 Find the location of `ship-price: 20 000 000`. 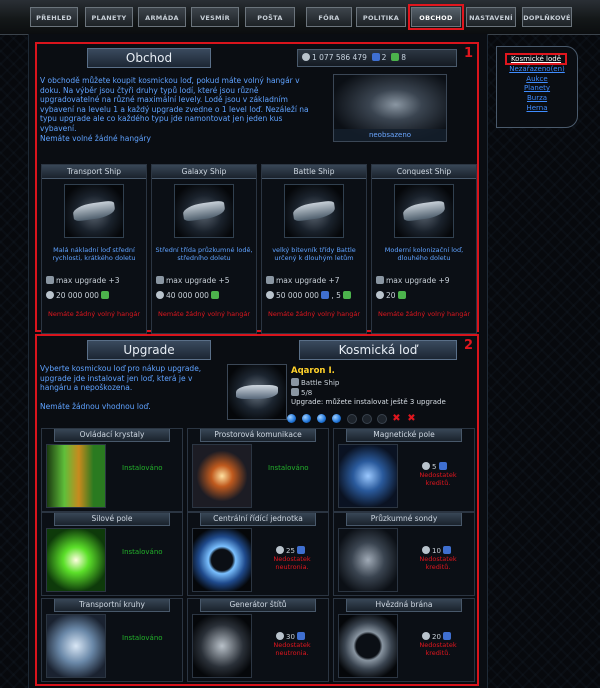

ship-price: 20 000 000 is located at coordinates (77, 295).